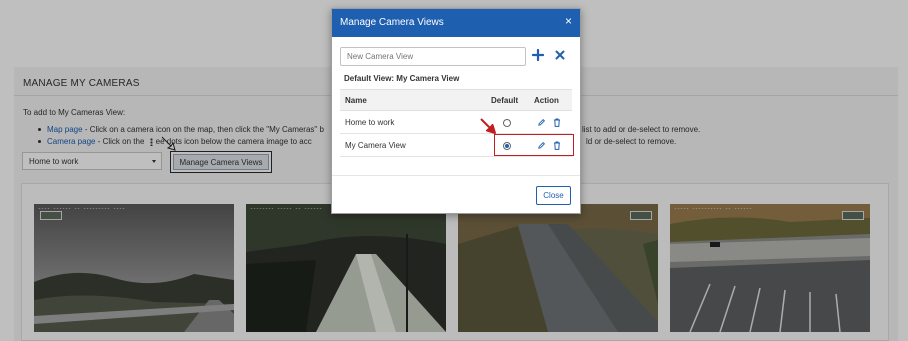  Describe the element at coordinates (488, 126) in the screenshot. I see `red-arrow-icon` at that location.